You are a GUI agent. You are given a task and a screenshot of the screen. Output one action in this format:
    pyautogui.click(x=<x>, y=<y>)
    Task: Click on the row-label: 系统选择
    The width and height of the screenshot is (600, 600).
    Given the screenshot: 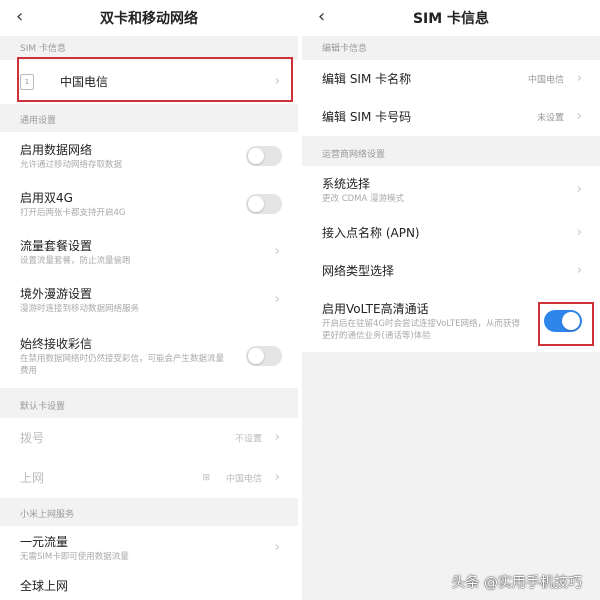 What is the action you would take?
    pyautogui.click(x=346, y=183)
    